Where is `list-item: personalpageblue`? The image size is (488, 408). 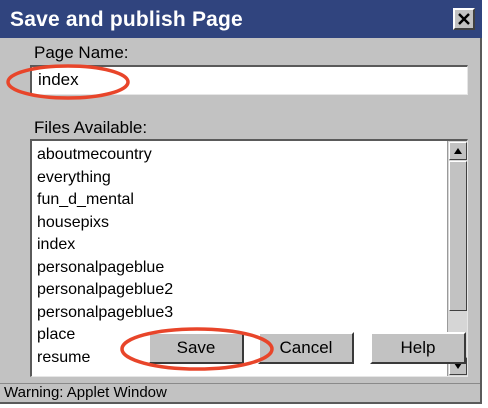 list-item: personalpageblue is located at coordinates (240, 268).